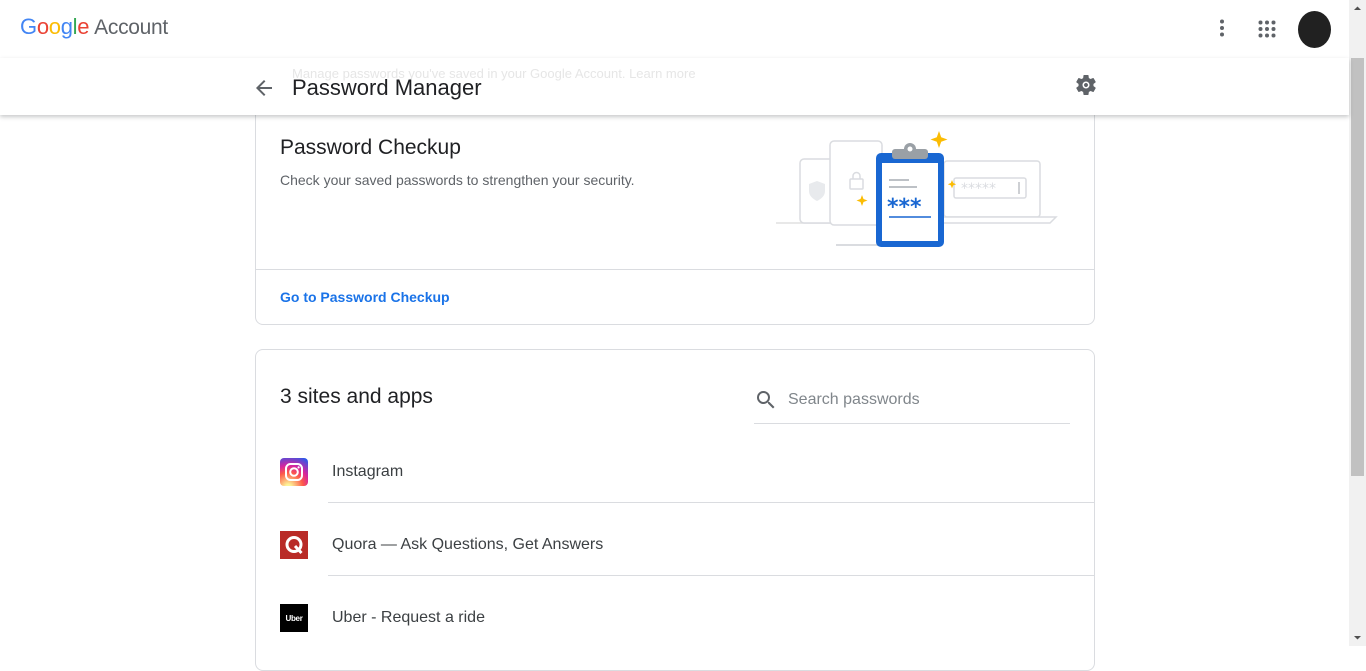  I want to click on logo-letter: g, so click(66, 26).